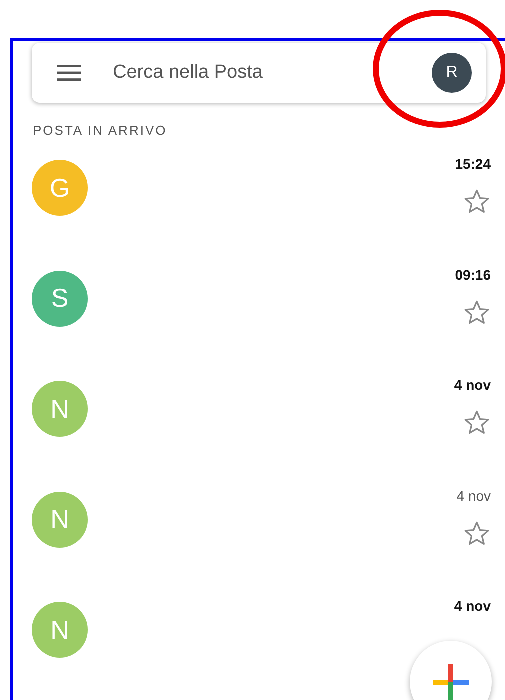  What do you see at coordinates (473, 274) in the screenshot?
I see `email-time: 09:16` at bounding box center [473, 274].